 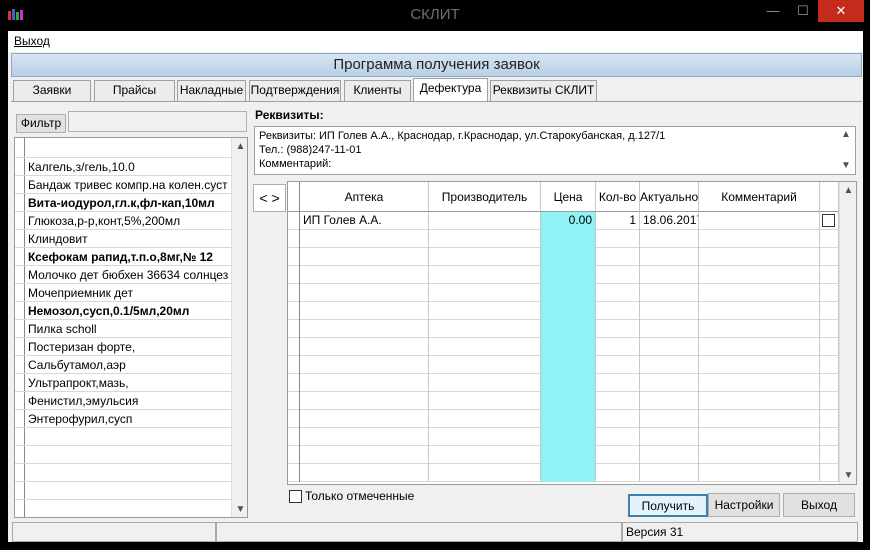 What do you see at coordinates (618, 221) in the screenshot?
I see `cell-quantity: 1` at bounding box center [618, 221].